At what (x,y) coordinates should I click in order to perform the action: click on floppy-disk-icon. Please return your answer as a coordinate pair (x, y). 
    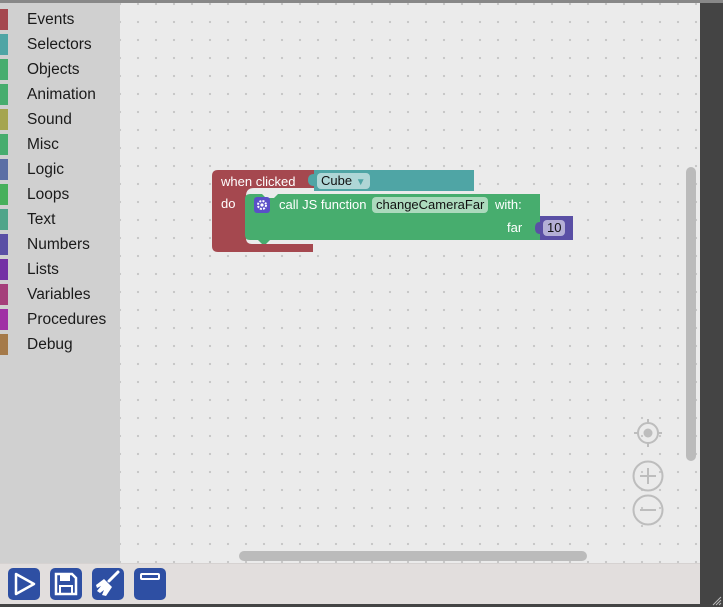
    Looking at the image, I should click on (66, 584).